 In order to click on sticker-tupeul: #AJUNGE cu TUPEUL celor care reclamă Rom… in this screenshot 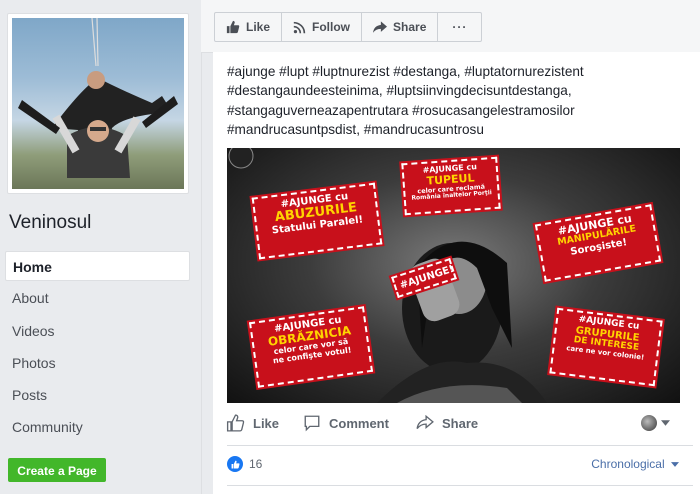, I will do `click(451, 186)`.